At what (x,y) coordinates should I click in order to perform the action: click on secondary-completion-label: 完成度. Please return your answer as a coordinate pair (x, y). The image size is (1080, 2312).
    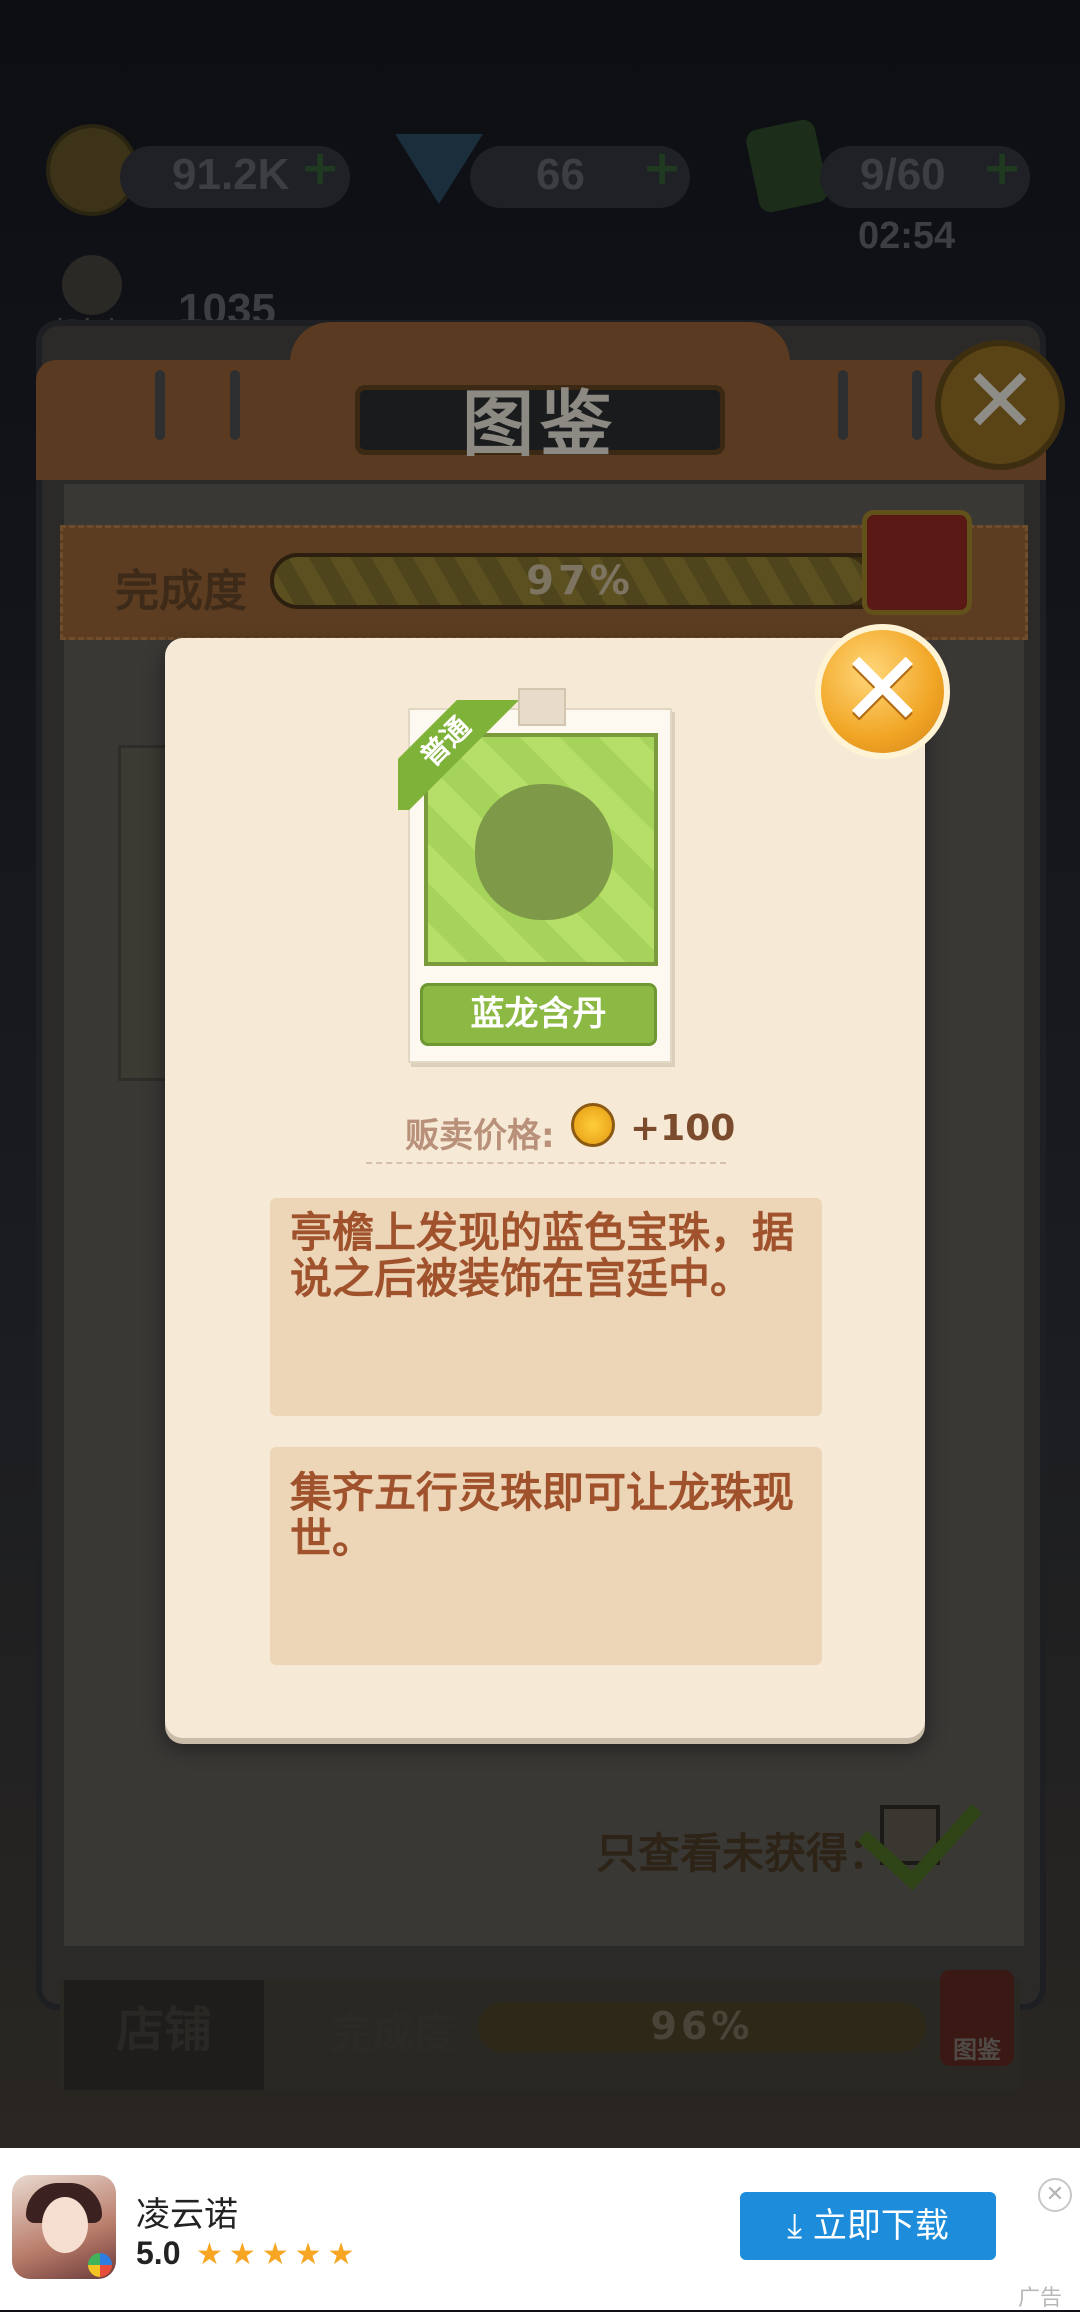
    Looking at the image, I should click on (393, 2033).